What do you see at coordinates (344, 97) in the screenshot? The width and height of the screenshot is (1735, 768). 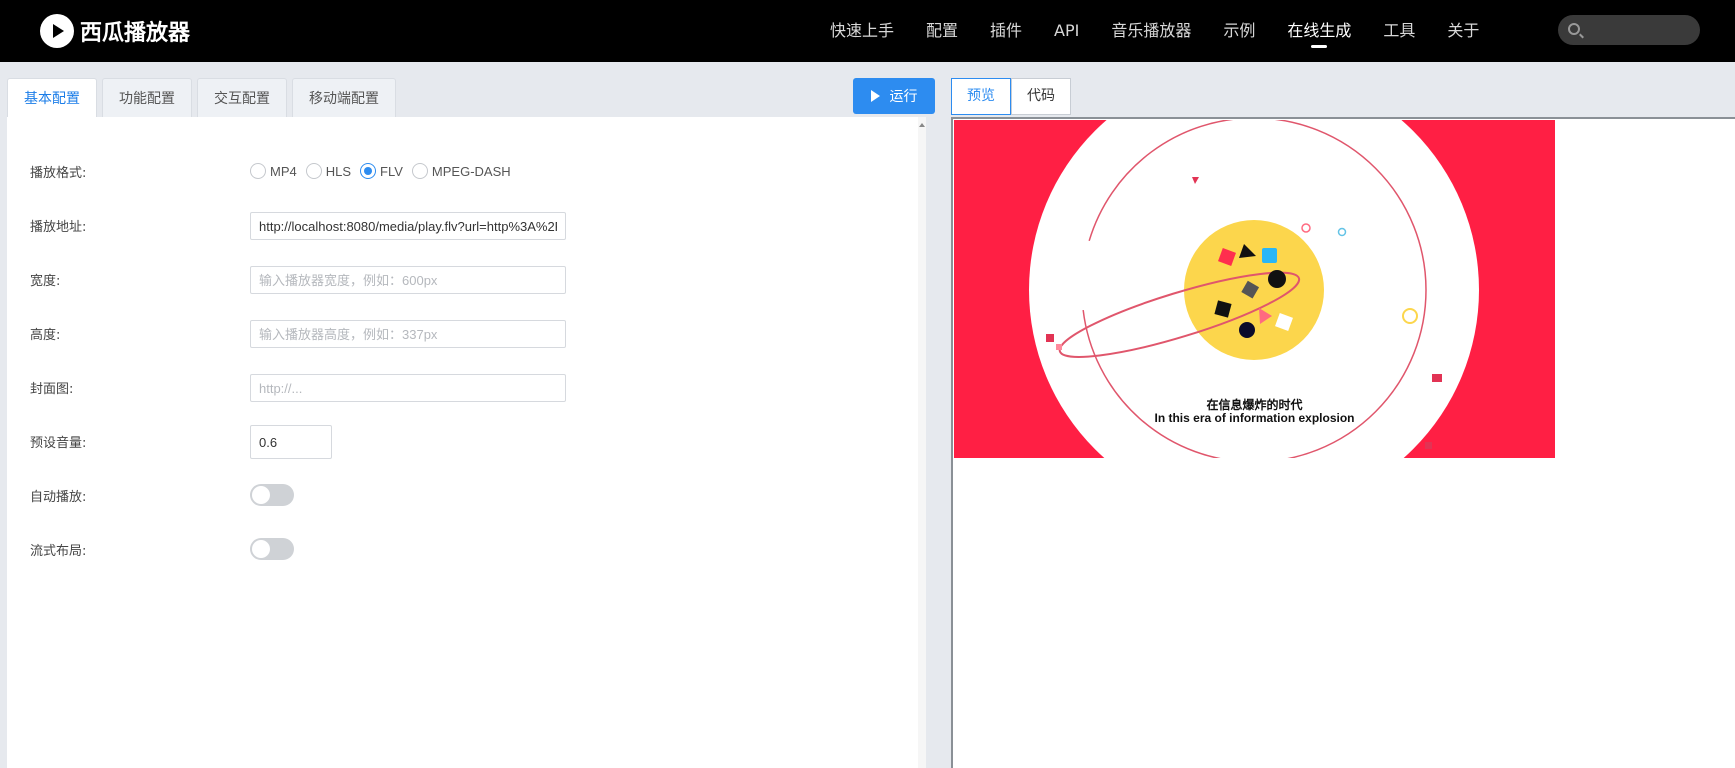 I see `tab-mobile-config: 移动端配置` at bounding box center [344, 97].